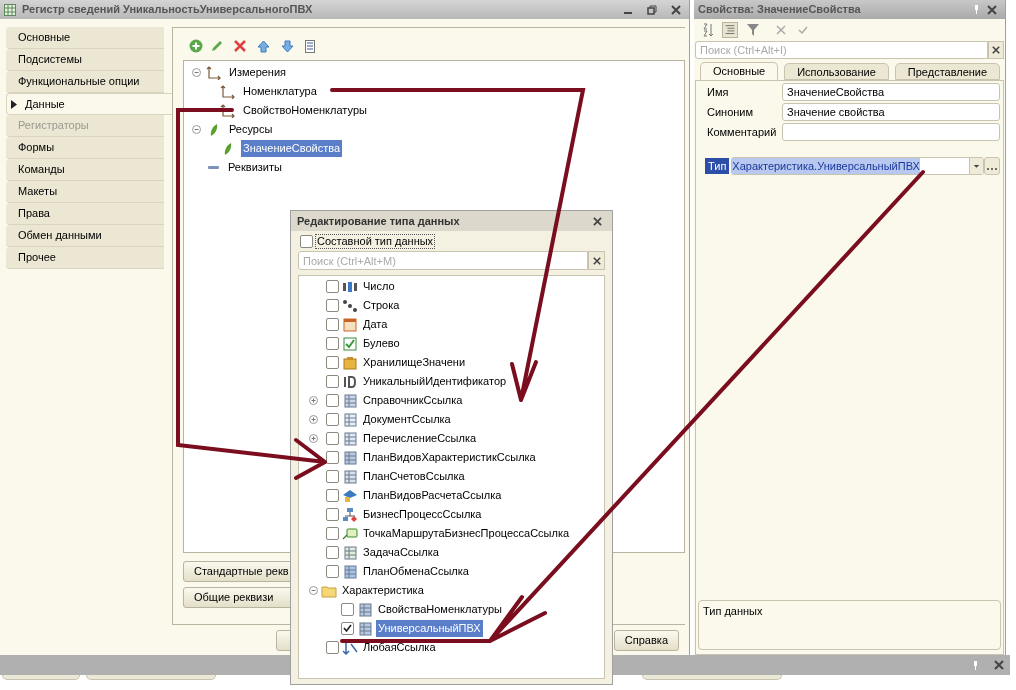  Describe the element at coordinates (287, 46) in the screenshot. I see `down-arrow-icon` at that location.